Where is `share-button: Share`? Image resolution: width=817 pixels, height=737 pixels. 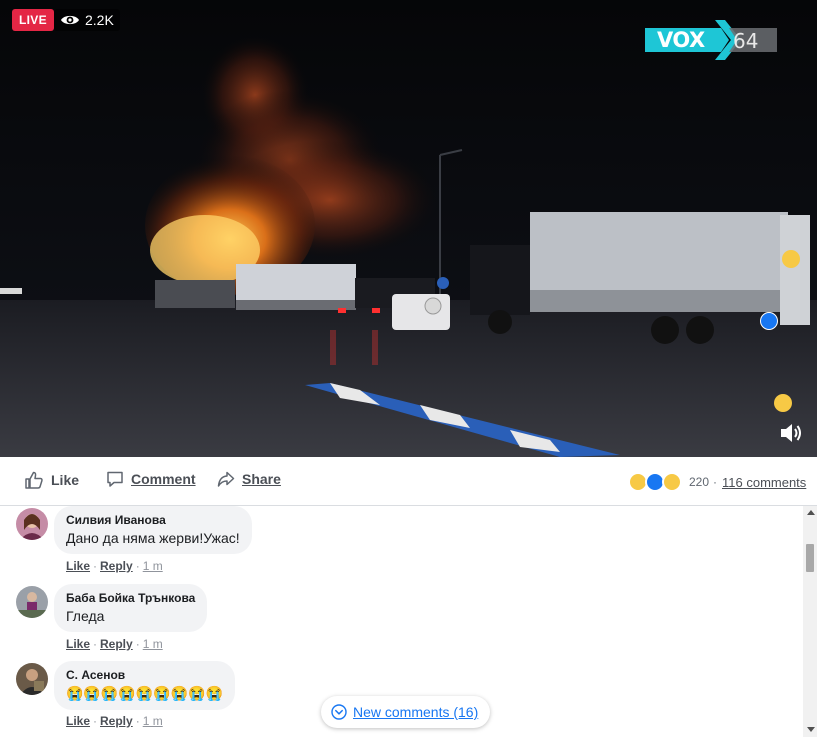 share-button: Share is located at coordinates (249, 479).